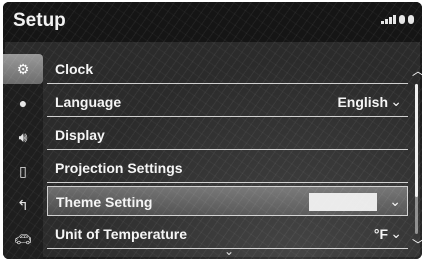 This screenshot has height=261, width=425. I want to click on settings-icon: ⚙, so click(23, 69).